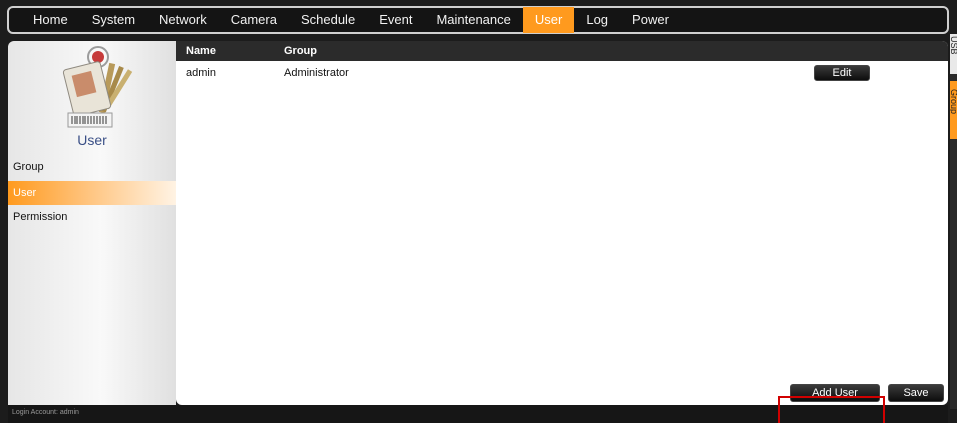 The width and height of the screenshot is (957, 423). What do you see at coordinates (831, 409) in the screenshot?
I see `focus-highlight-box` at bounding box center [831, 409].